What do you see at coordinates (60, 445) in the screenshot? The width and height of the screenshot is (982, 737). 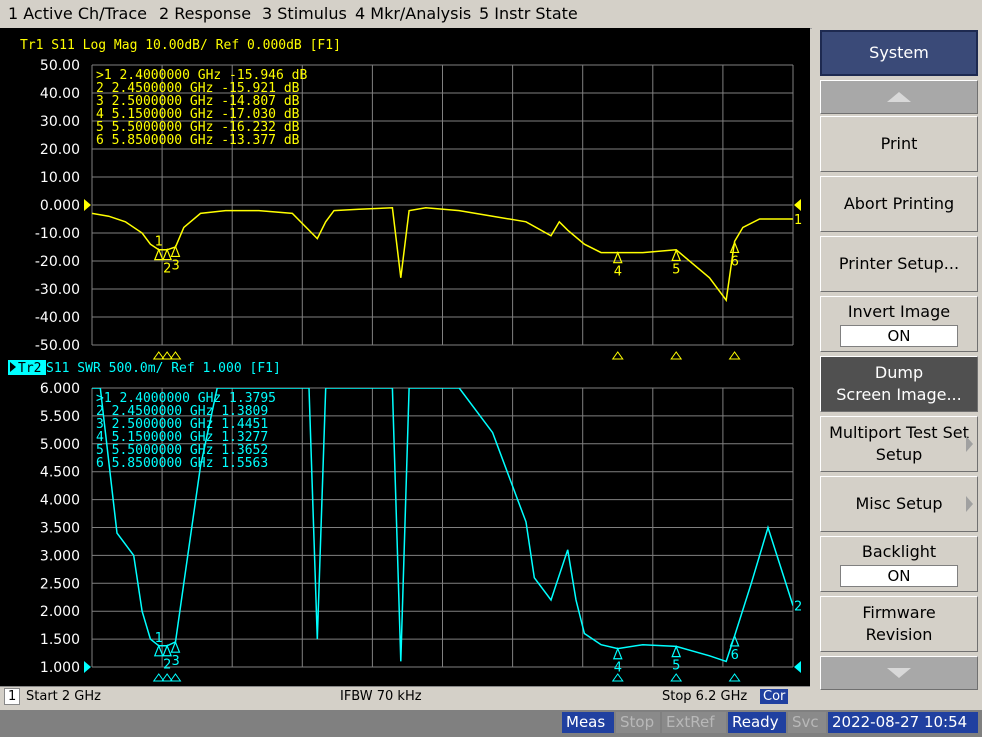 I see `tr2-ytick-label: 5.000` at bounding box center [60, 445].